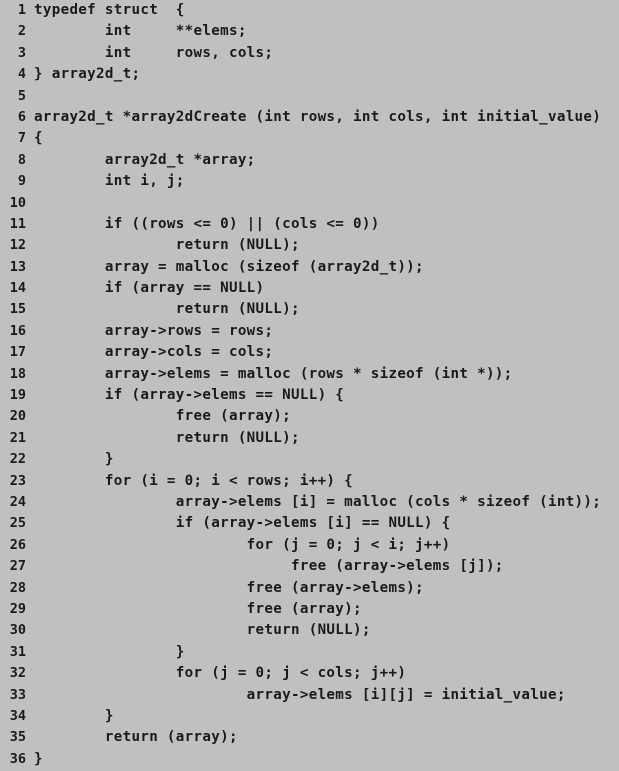 The image size is (619, 771). Describe the element at coordinates (21, 52) in the screenshot. I see `line-number: 3` at that location.